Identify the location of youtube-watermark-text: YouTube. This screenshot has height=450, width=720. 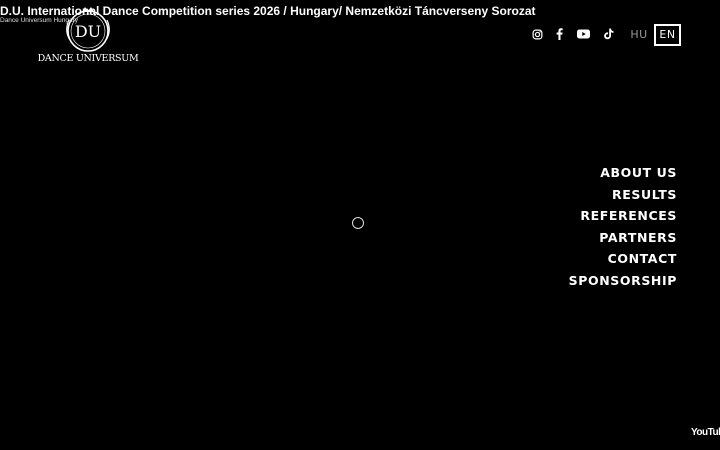
(705, 432).